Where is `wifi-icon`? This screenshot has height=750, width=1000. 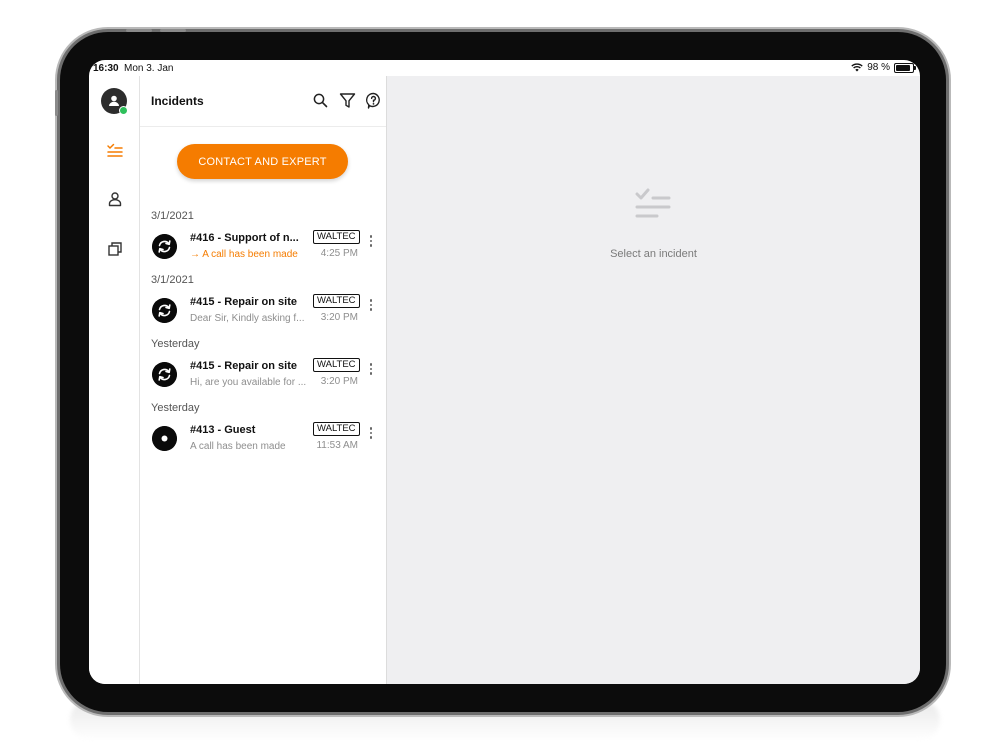 wifi-icon is located at coordinates (857, 67).